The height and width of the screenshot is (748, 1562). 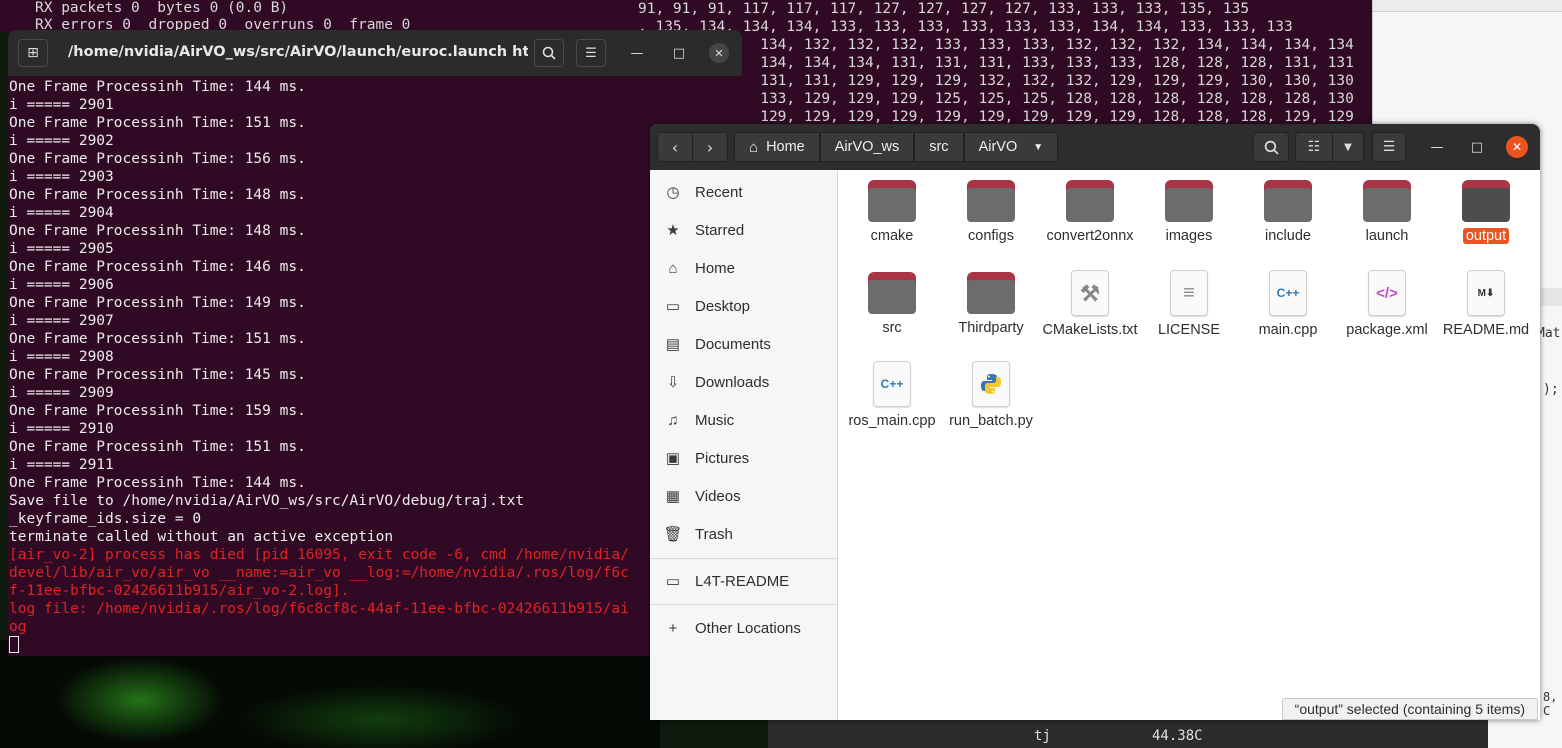 I want to click on breadcrumb-label: AirVO, so click(x=998, y=147).